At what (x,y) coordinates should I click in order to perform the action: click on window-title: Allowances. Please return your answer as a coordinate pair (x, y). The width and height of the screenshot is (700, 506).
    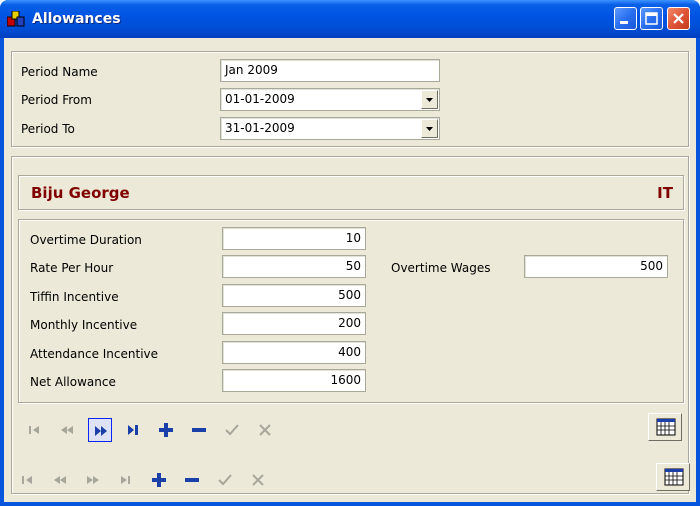
    Looking at the image, I should click on (76, 19).